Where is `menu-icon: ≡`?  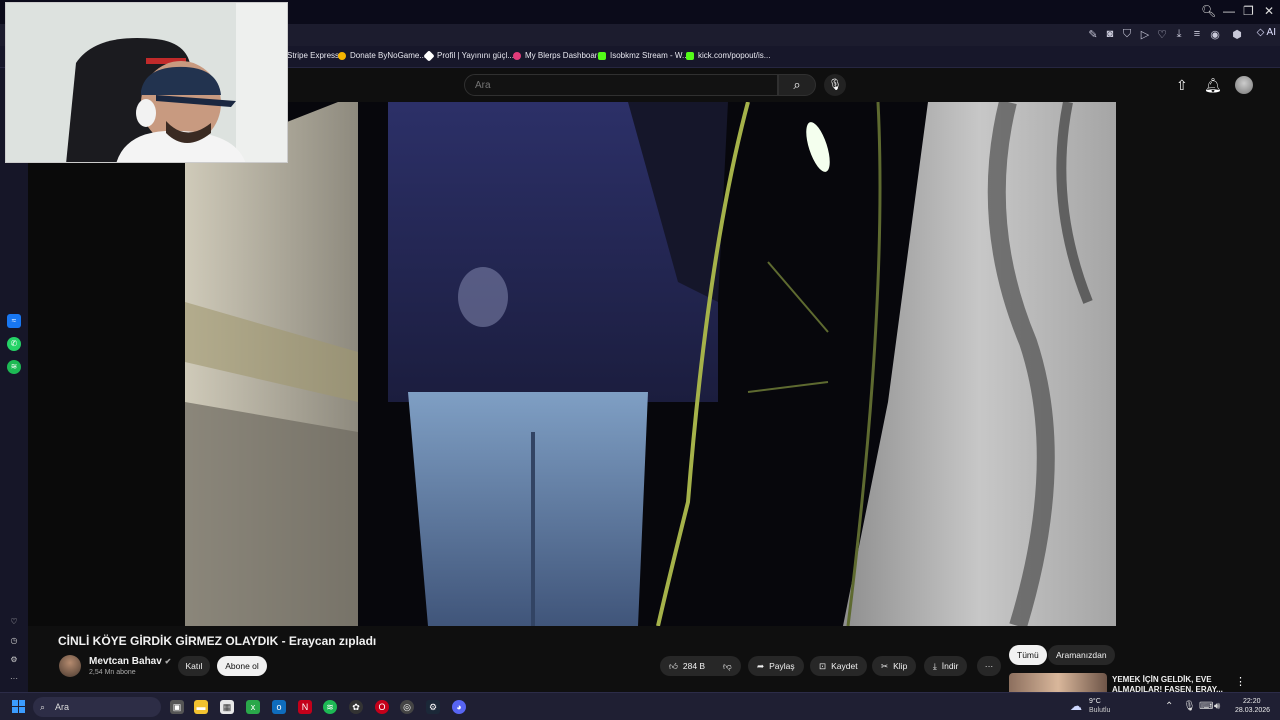 menu-icon: ≡ is located at coordinates (1197, 34).